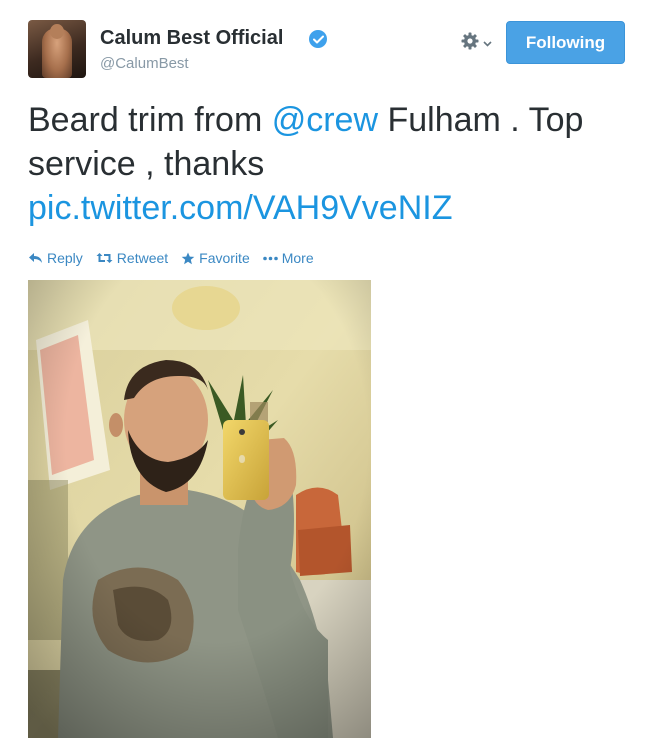 The width and height of the screenshot is (650, 754). Describe the element at coordinates (297, 258) in the screenshot. I see `more-label: More` at that location.